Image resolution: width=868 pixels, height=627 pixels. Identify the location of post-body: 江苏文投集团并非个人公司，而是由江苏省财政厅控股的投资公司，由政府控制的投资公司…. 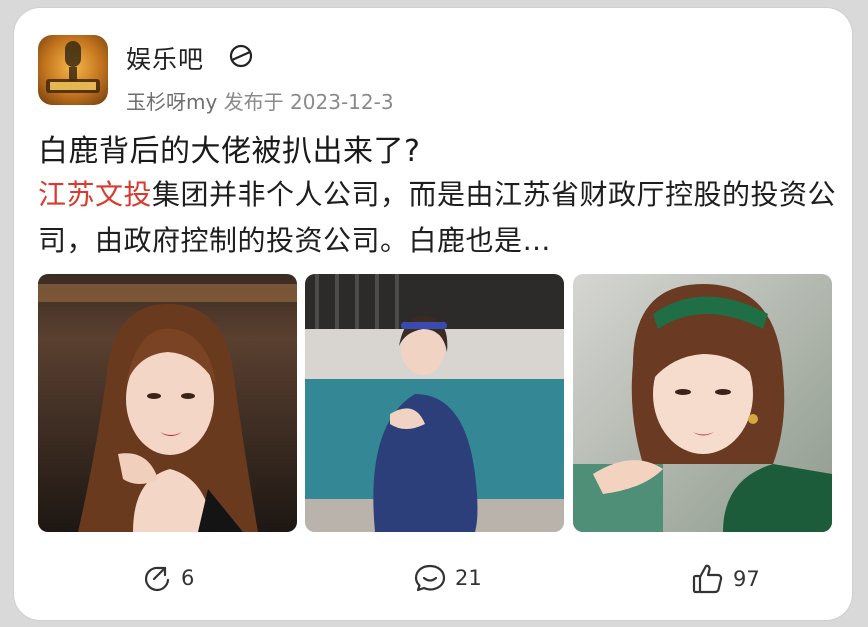
(438, 218).